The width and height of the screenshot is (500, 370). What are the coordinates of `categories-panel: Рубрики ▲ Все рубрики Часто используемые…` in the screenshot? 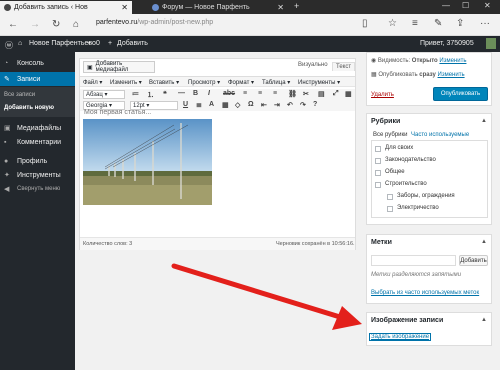 It's located at (429, 169).